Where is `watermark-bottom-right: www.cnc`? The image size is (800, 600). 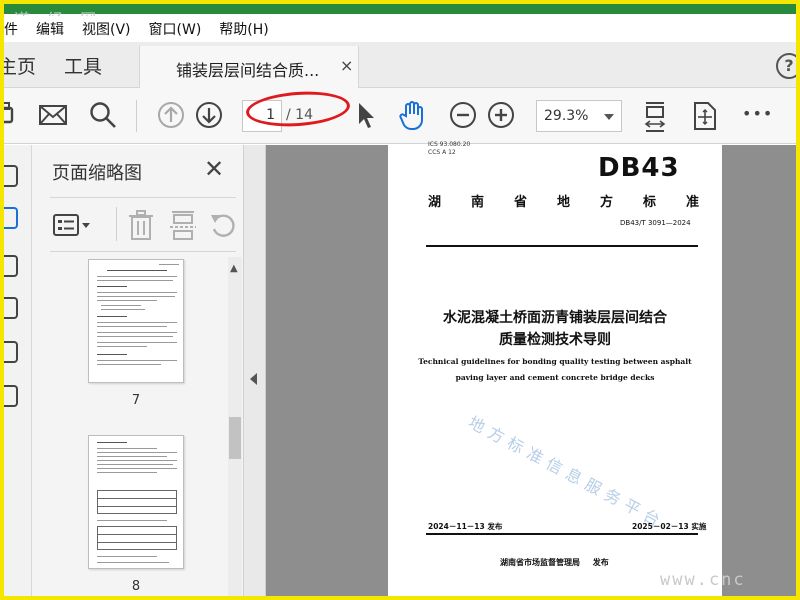 watermark-bottom-right: www.cnc is located at coordinates (703, 580).